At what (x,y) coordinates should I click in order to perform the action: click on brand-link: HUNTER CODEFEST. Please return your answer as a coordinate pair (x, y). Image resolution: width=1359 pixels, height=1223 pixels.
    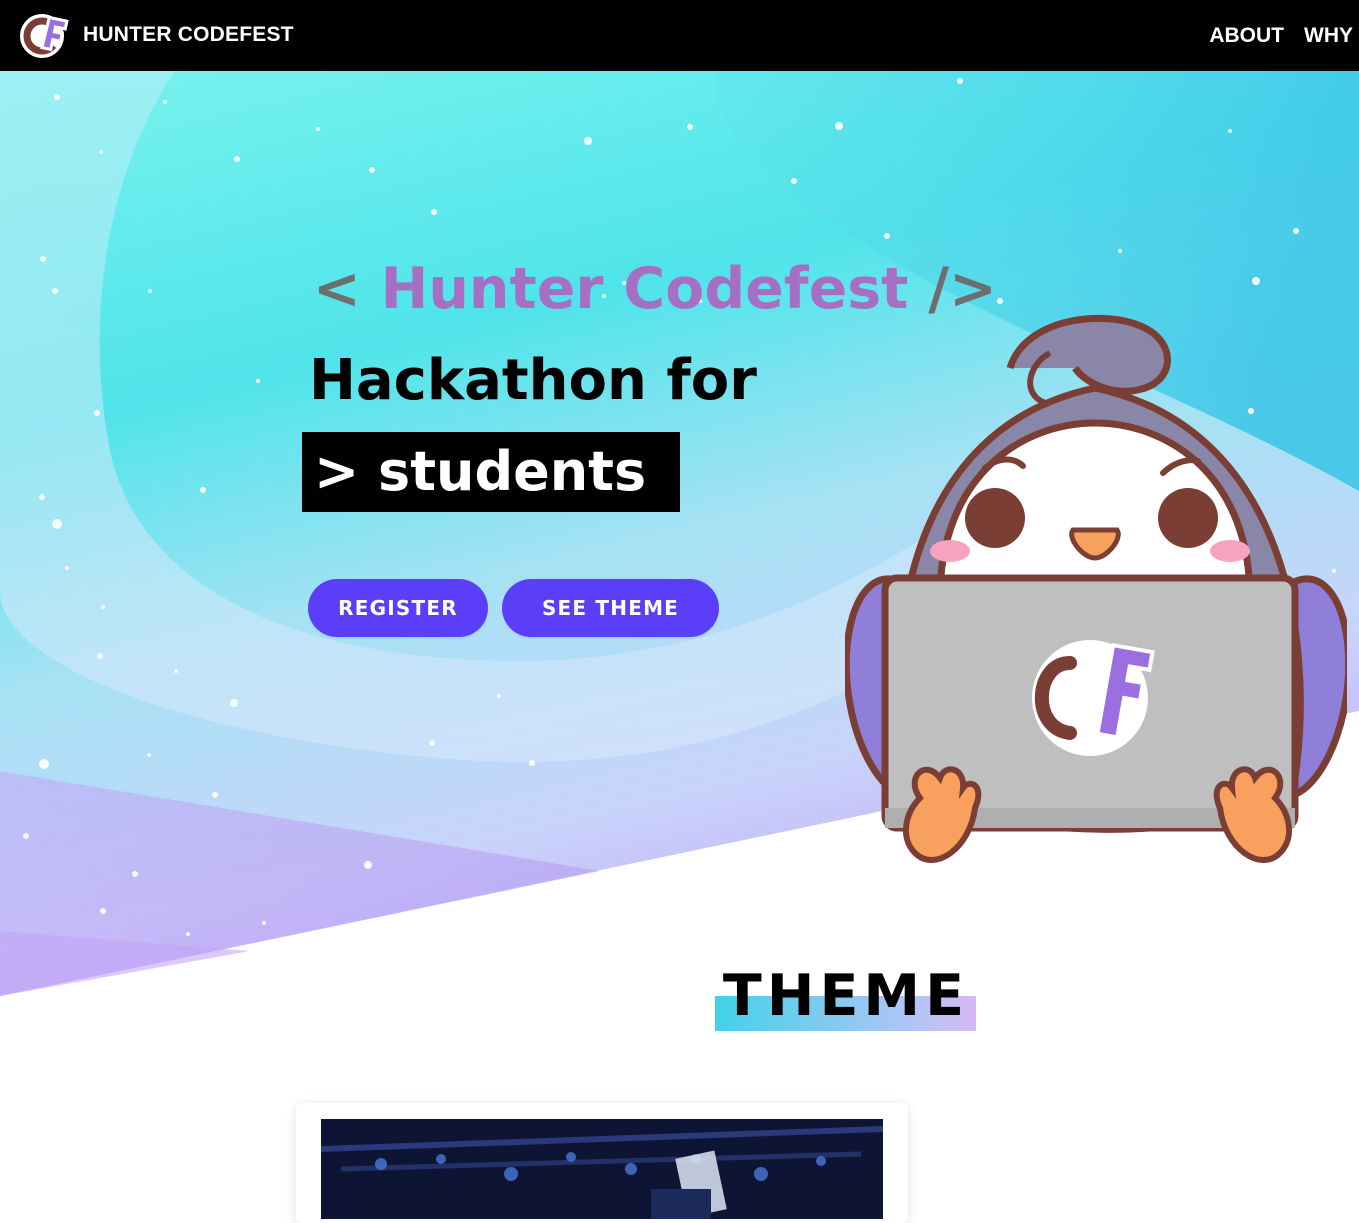
    Looking at the image, I should click on (156, 35).